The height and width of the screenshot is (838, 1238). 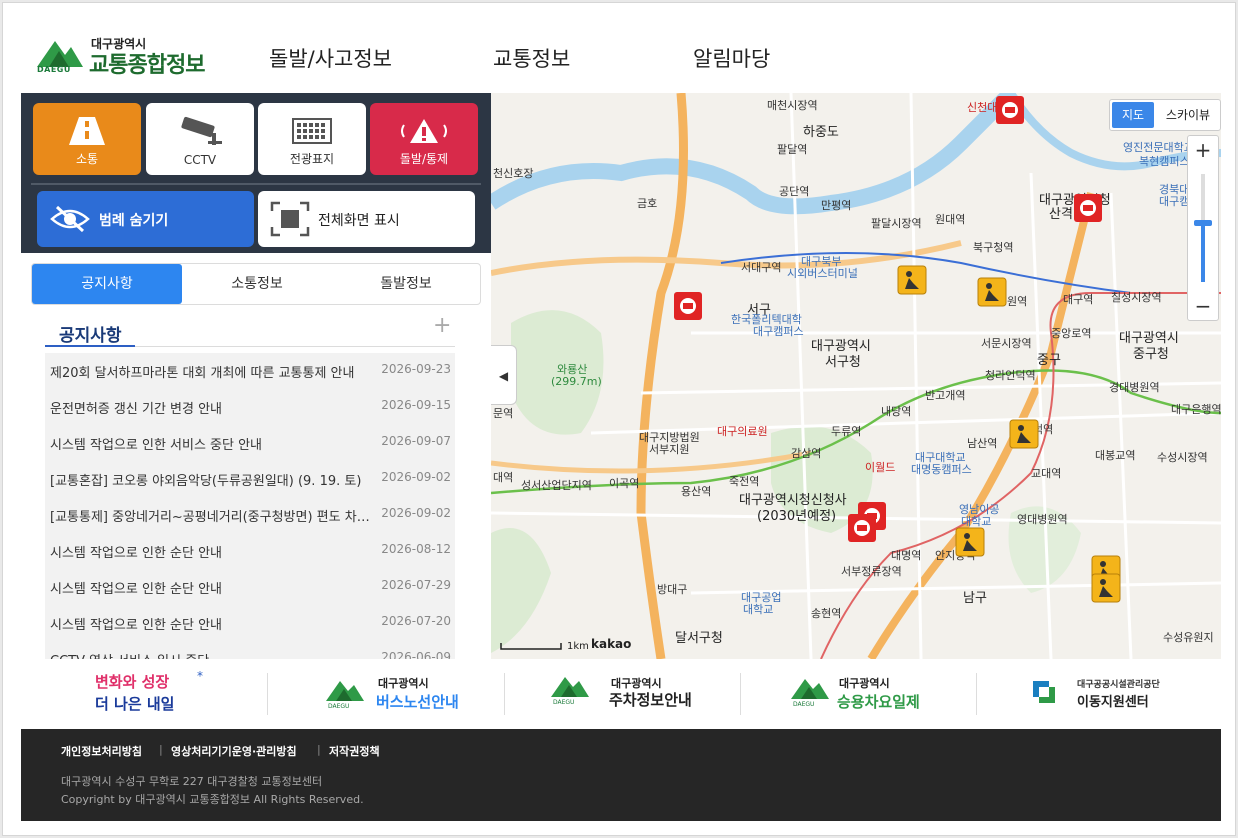 I want to click on more-plus-icon: +, so click(x=442, y=325).